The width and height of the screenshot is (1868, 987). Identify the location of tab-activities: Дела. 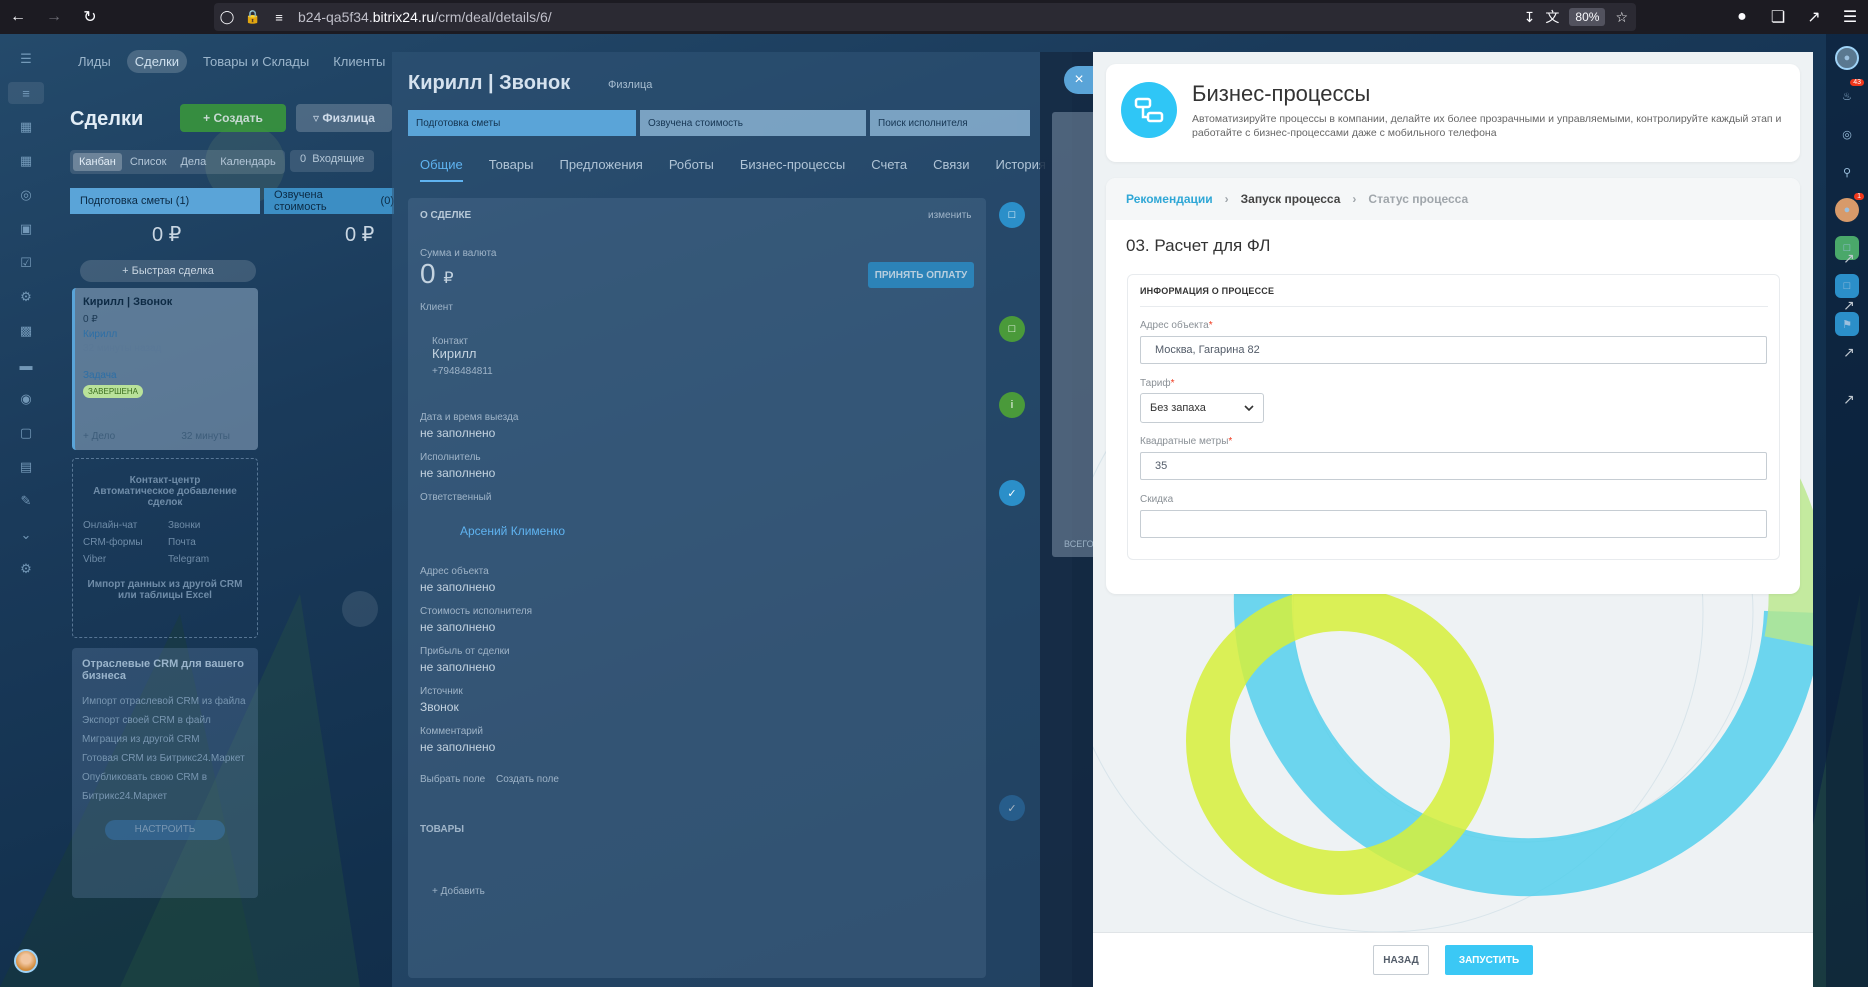
(193, 162).